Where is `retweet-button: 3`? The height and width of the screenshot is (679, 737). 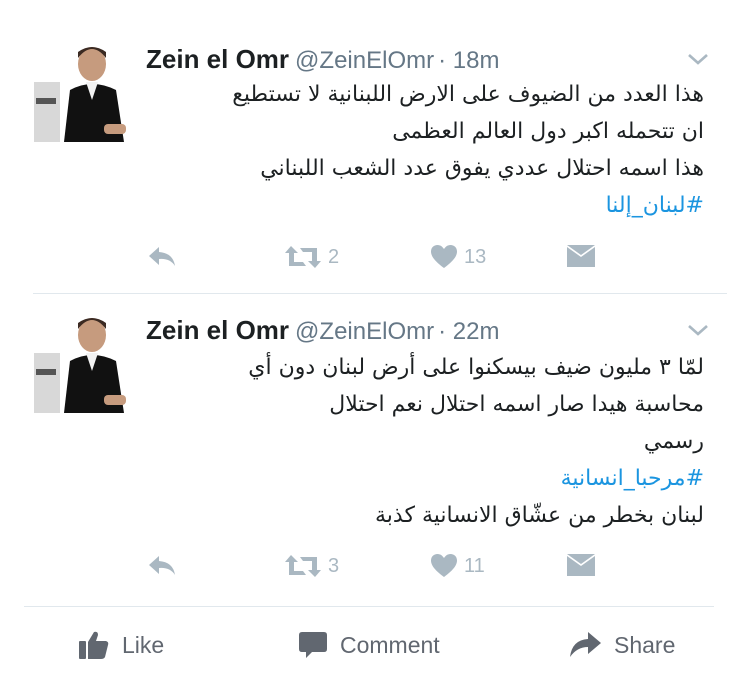 retweet-button: 3 is located at coordinates (311, 566).